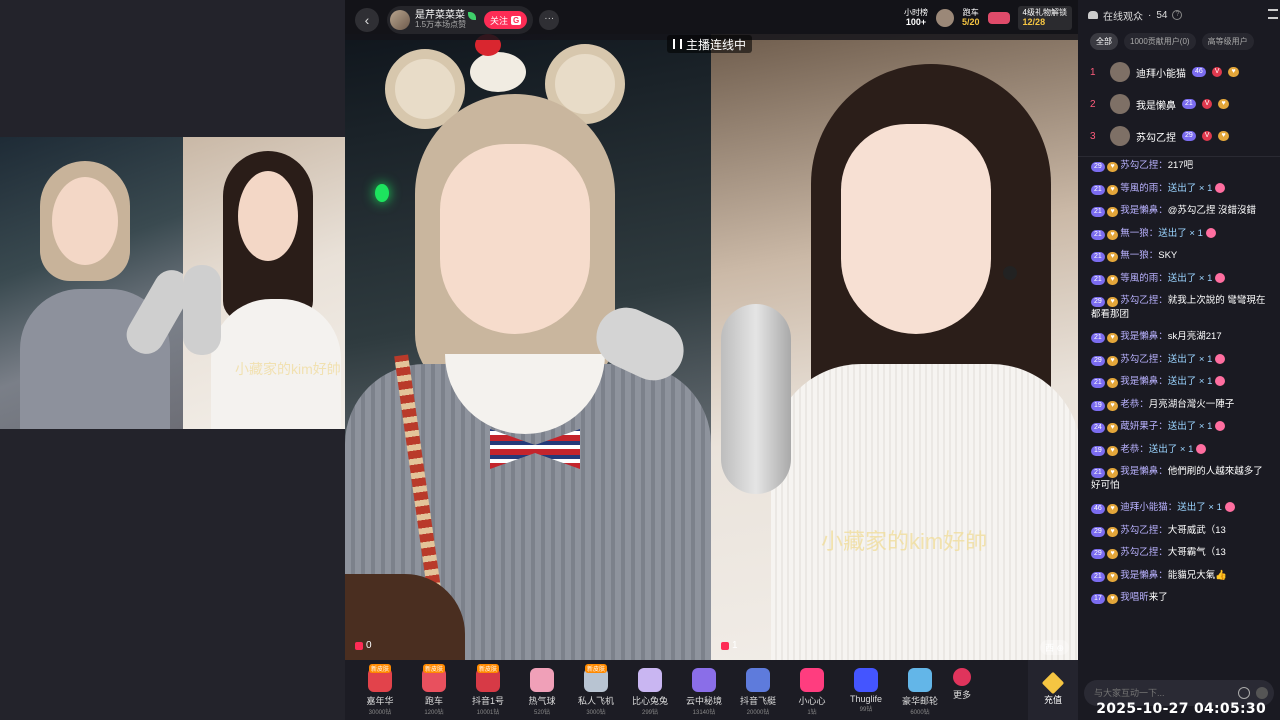 The image size is (1280, 720). What do you see at coordinates (488, 713) in the screenshot?
I see `gift-price: 10001钻` at bounding box center [488, 713].